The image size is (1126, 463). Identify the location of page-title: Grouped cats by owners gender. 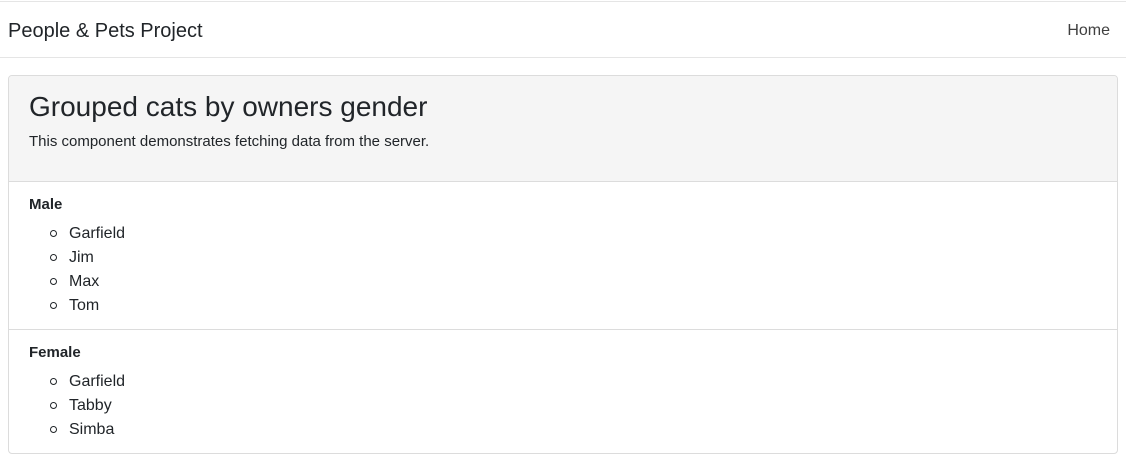
(228, 106).